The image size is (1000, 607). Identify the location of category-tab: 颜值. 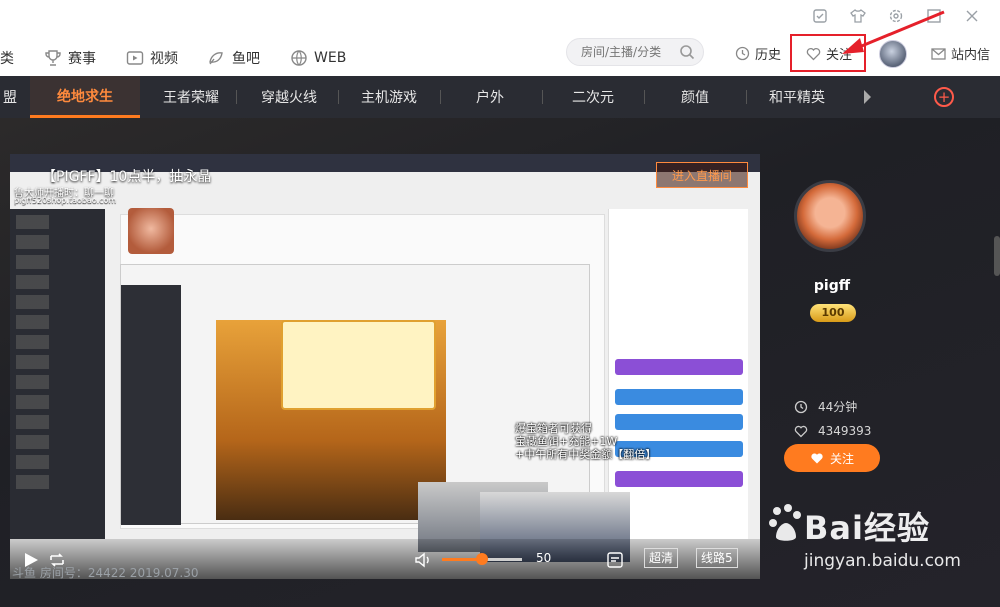
(695, 97).